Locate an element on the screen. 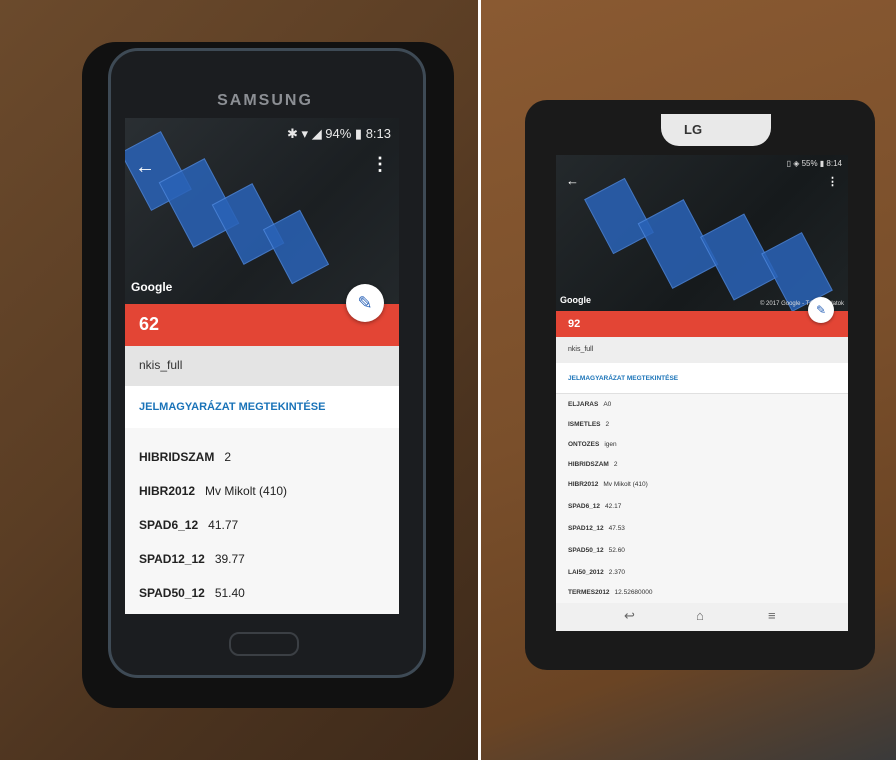 Image resolution: width=896 pixels, height=760 pixels. list-item: SPAD6_12 42.17 is located at coordinates (595, 506).